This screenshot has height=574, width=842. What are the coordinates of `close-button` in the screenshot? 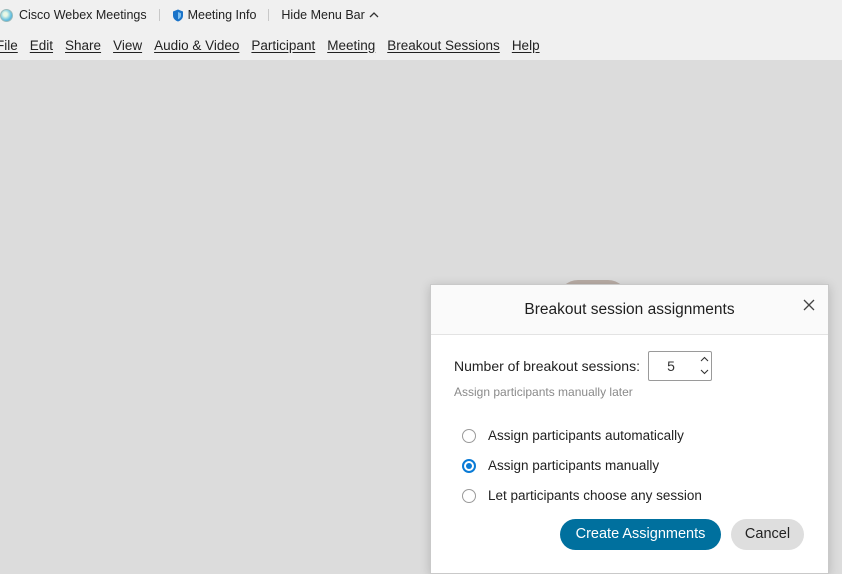 It's located at (809, 305).